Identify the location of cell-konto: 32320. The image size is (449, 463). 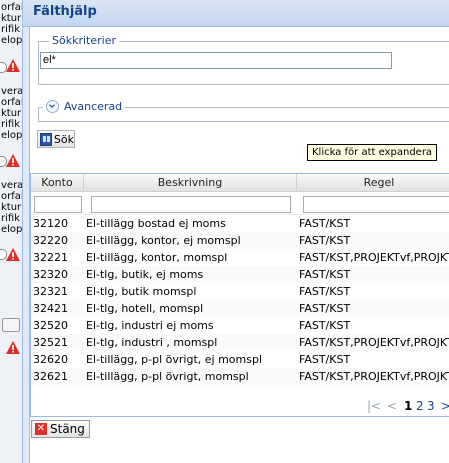
(50, 274).